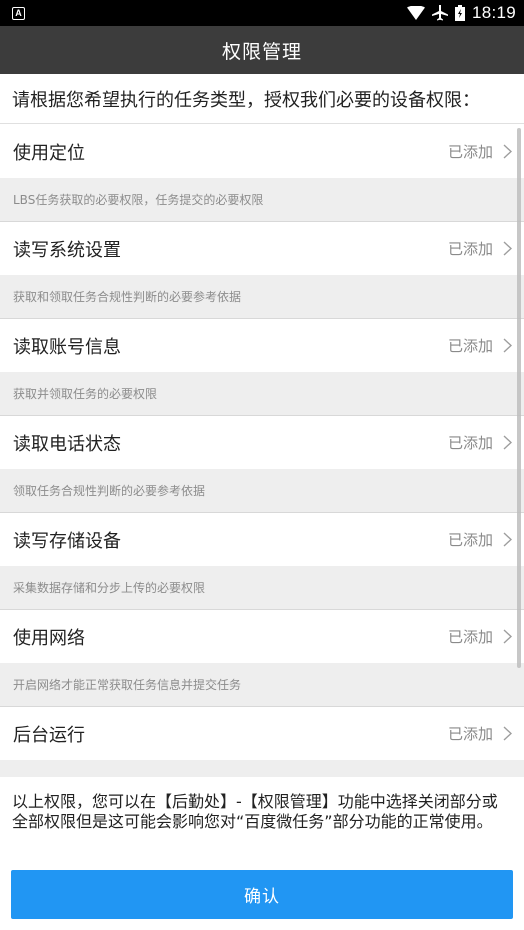 Image resolution: width=524 pixels, height=930 pixels. What do you see at coordinates (262, 490) in the screenshot?
I see `permission-description: 领取任务合规性判断的必要参考依据` at bounding box center [262, 490].